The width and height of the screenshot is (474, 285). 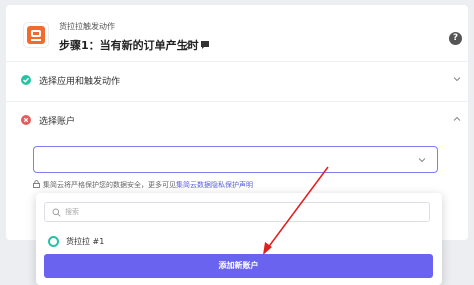 What do you see at coordinates (26, 80) in the screenshot?
I see `check-icon` at bounding box center [26, 80].